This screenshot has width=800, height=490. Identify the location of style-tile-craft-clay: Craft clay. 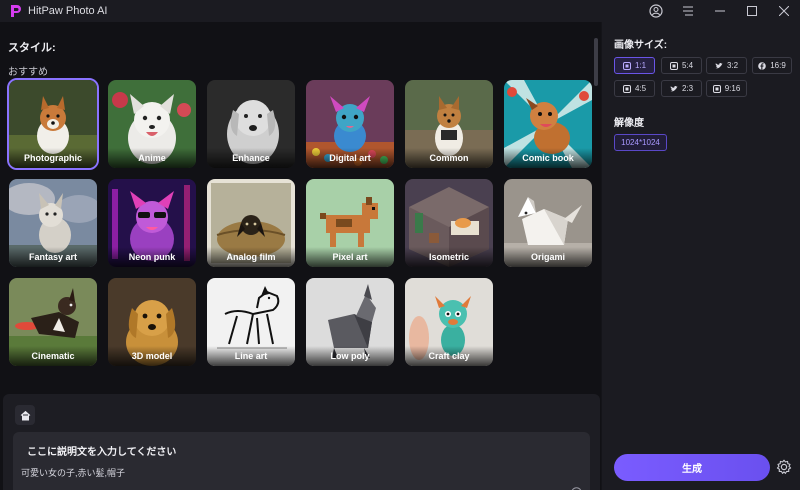
(449, 322).